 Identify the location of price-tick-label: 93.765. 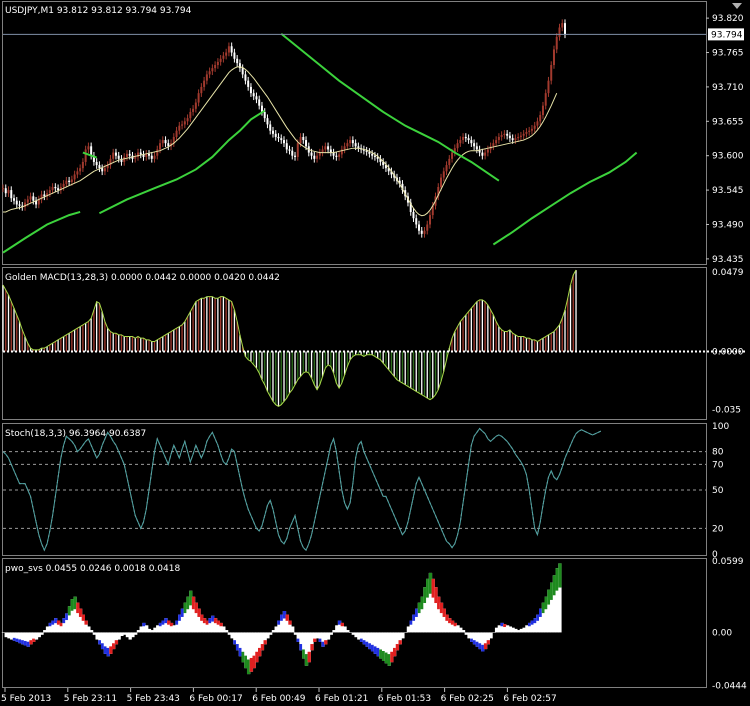
(728, 54).